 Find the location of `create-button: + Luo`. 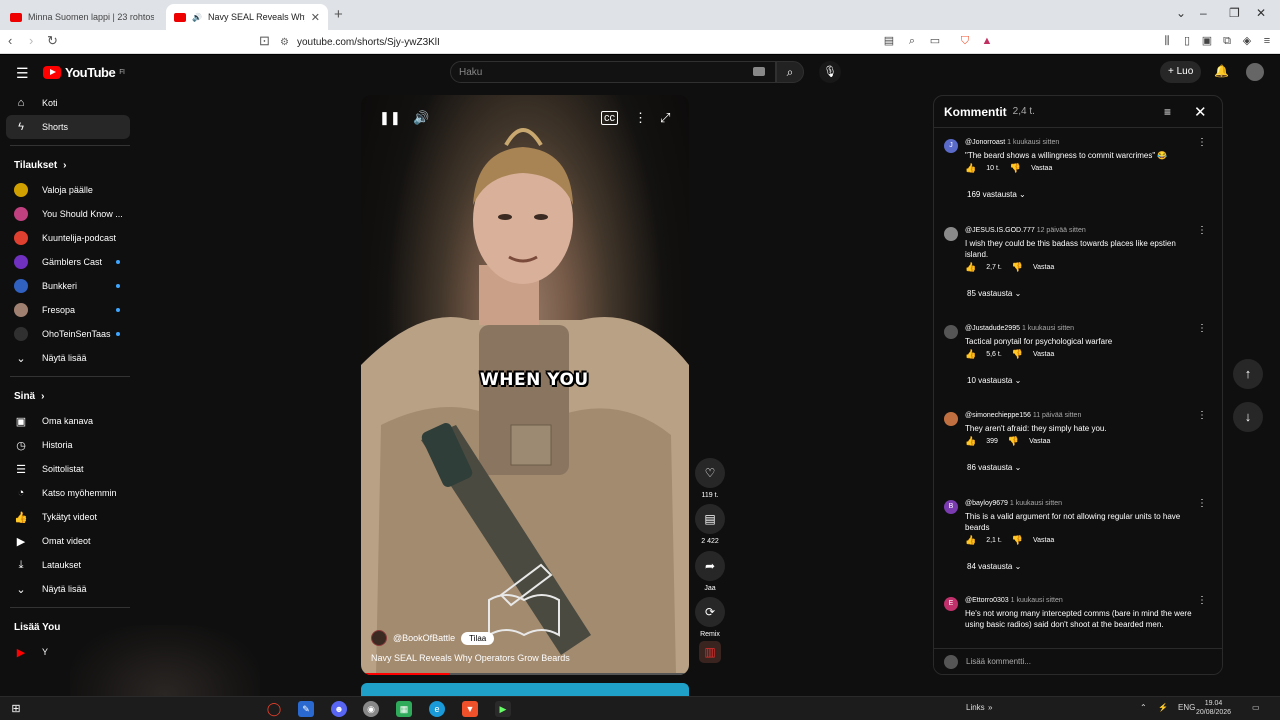

create-button: + Luo is located at coordinates (1181, 72).